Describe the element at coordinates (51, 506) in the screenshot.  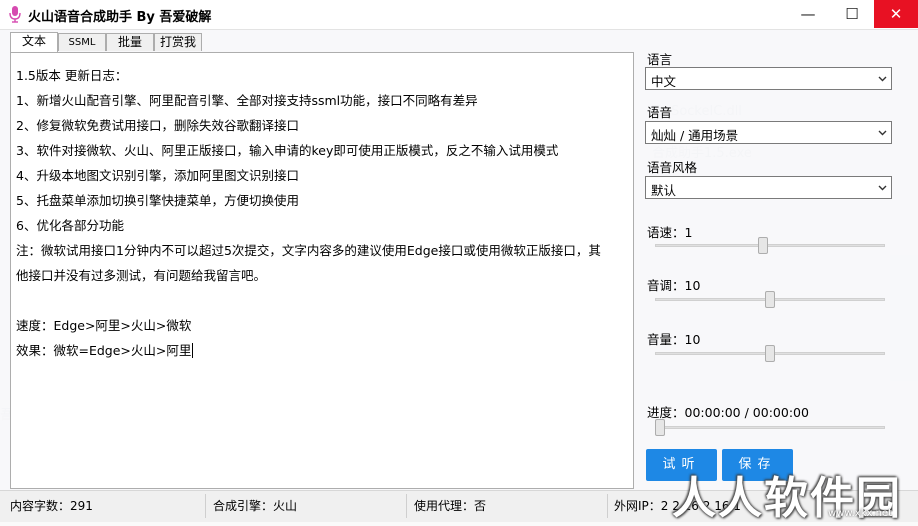
I see `status-char-count: 内容字数：291` at that location.